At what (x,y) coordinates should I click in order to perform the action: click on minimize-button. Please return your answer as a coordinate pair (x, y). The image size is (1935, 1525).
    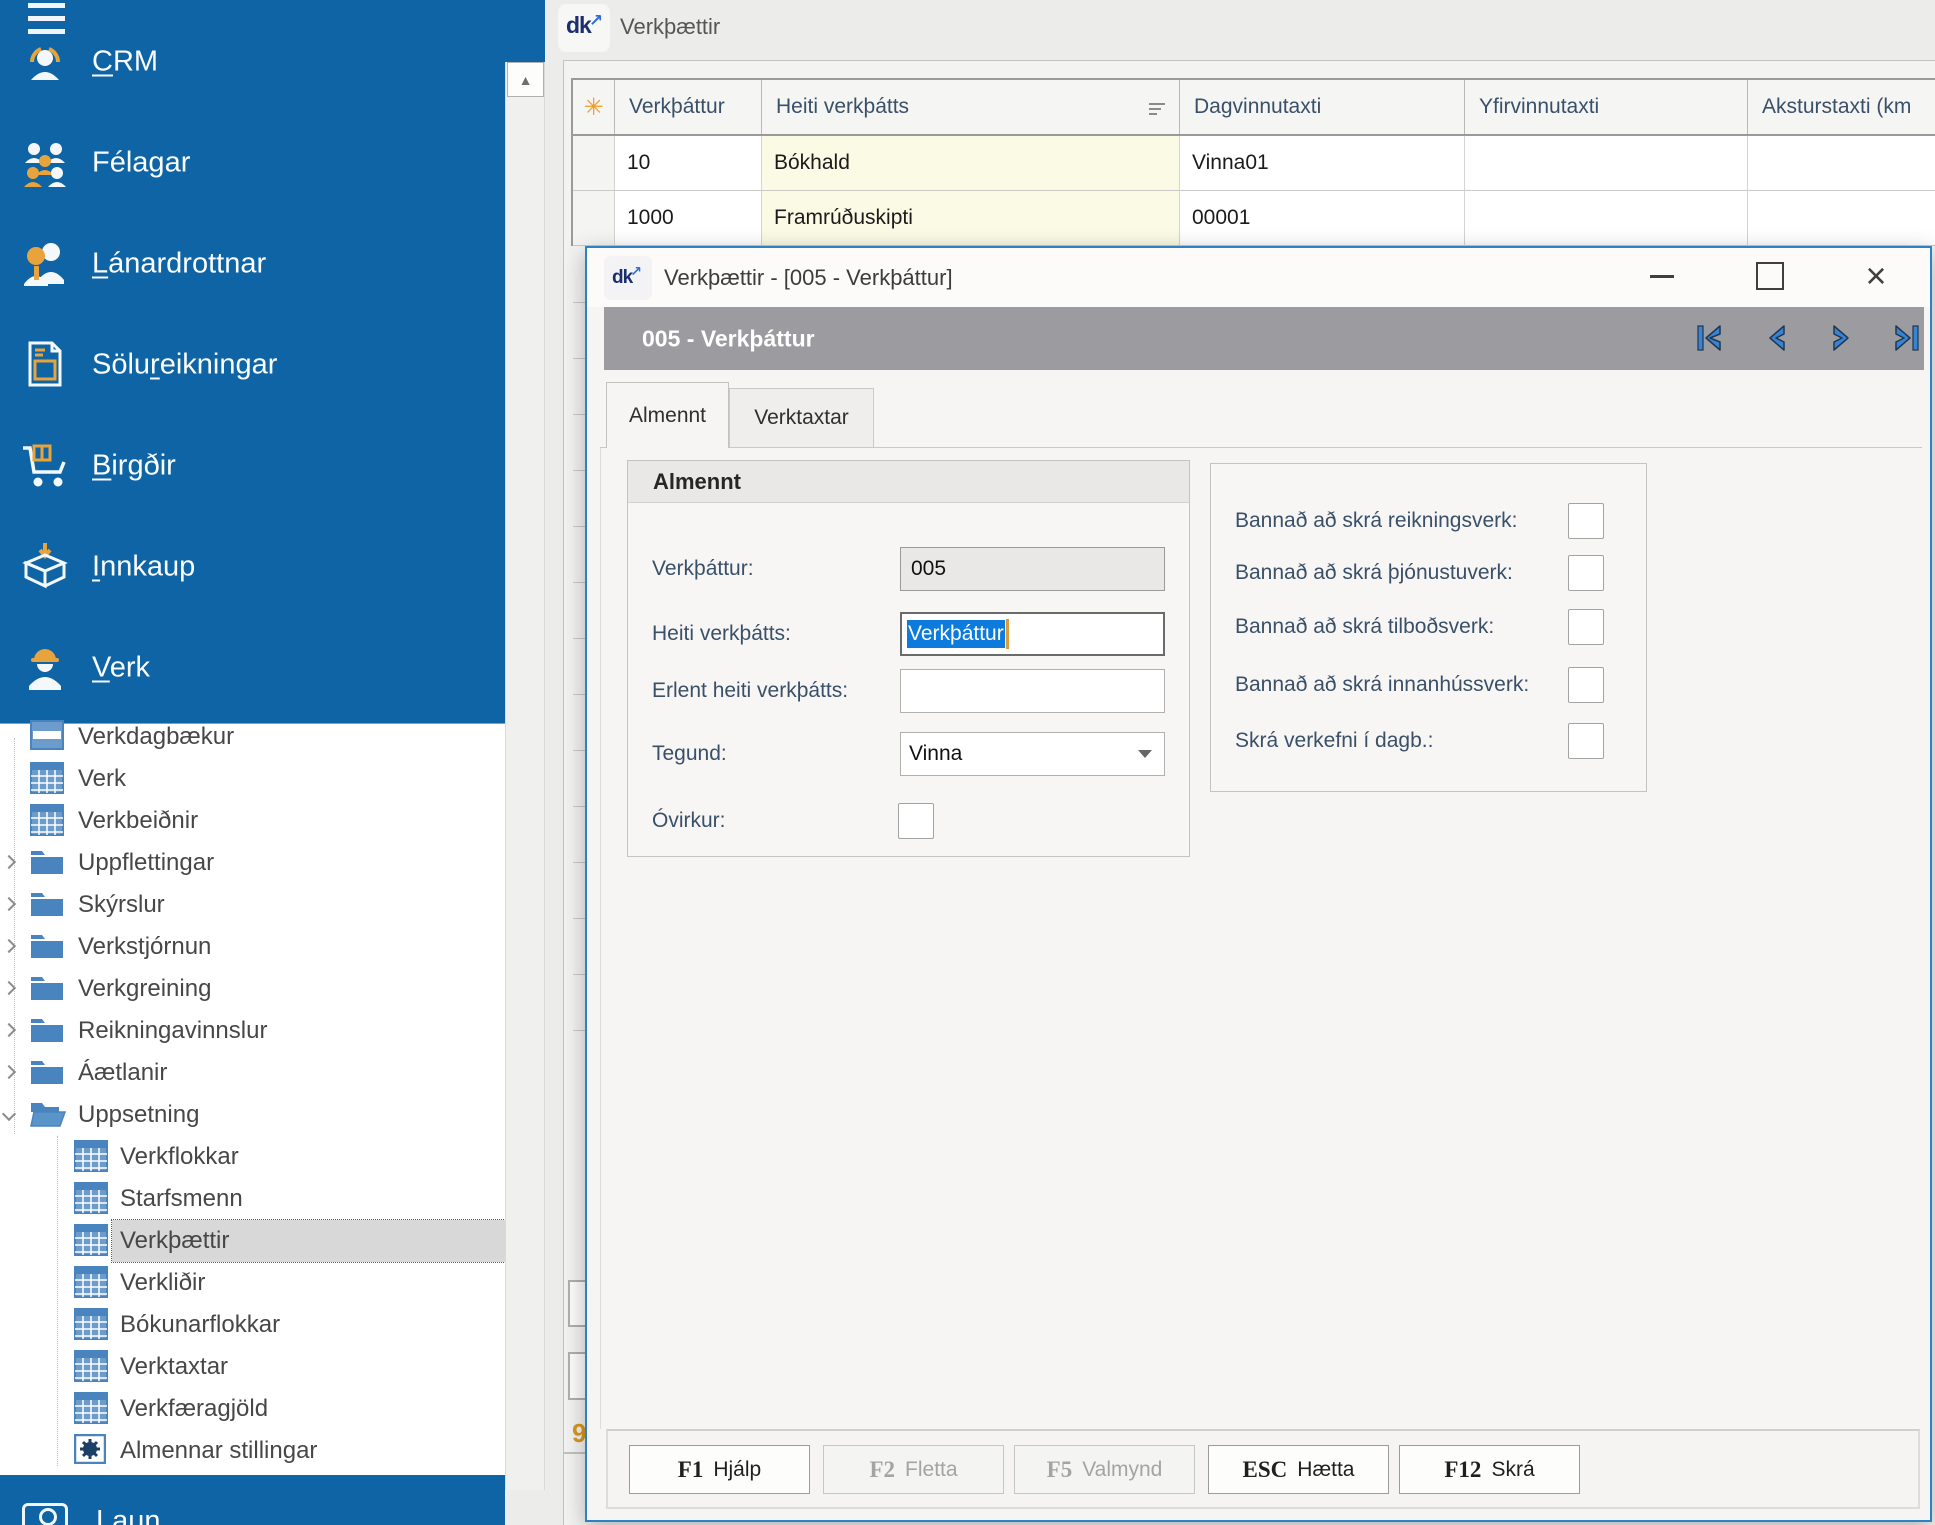
    Looking at the image, I should click on (1662, 276).